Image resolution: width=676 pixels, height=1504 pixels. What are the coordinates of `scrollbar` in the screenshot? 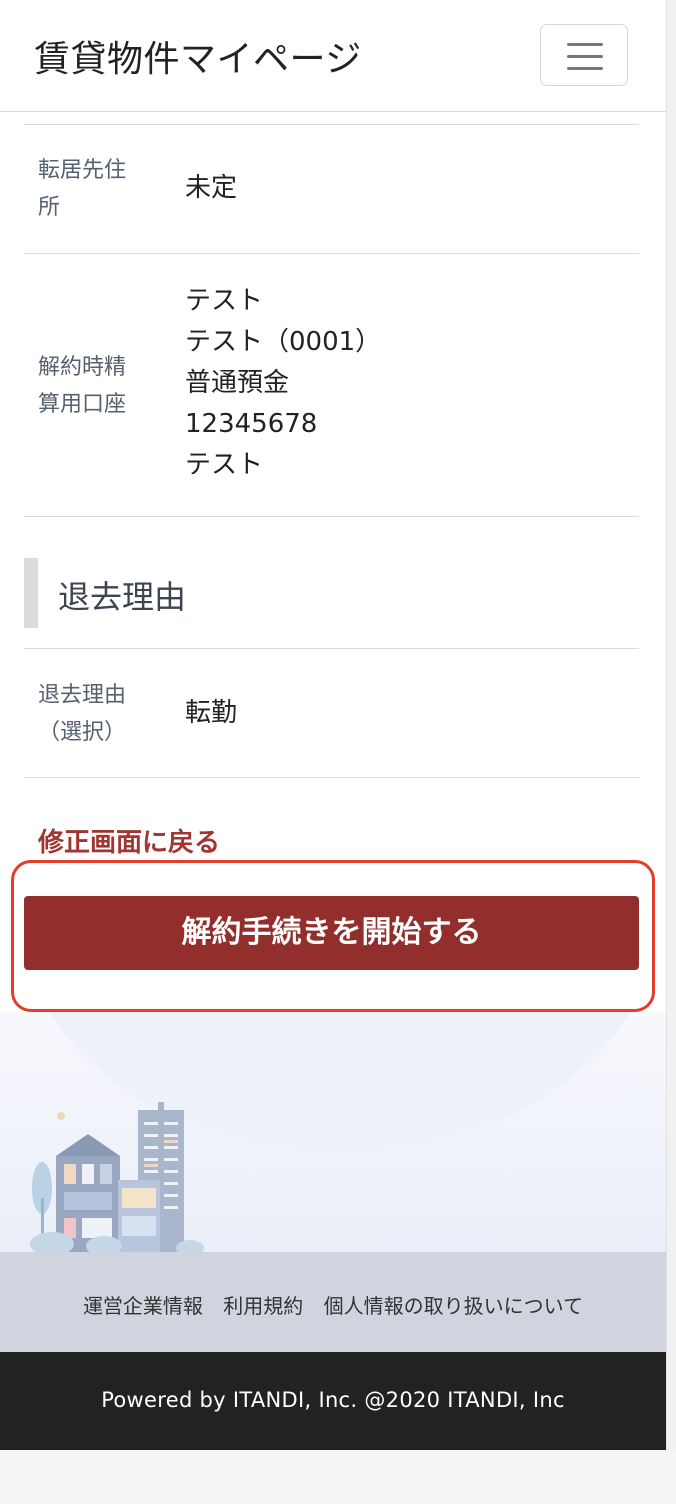 It's located at (671, 725).